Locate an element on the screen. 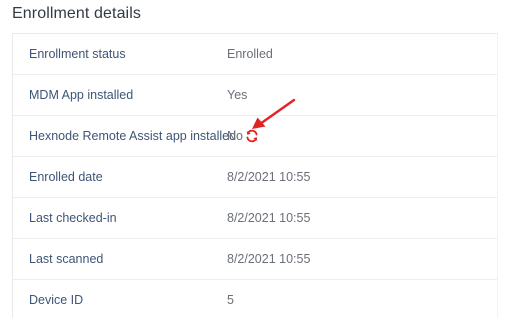 The width and height of the screenshot is (511, 318). remote-assist-installed-label: Hexnode Remote Assist app installed is located at coordinates (133, 136).